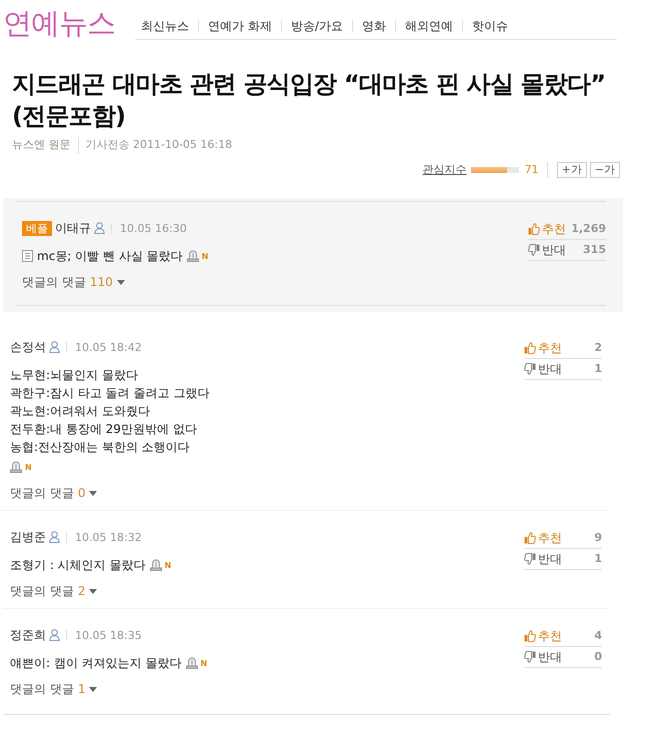  What do you see at coordinates (74, 375) in the screenshot?
I see `comment-line: 노무현:뇌물인지 몰랐다` at bounding box center [74, 375].